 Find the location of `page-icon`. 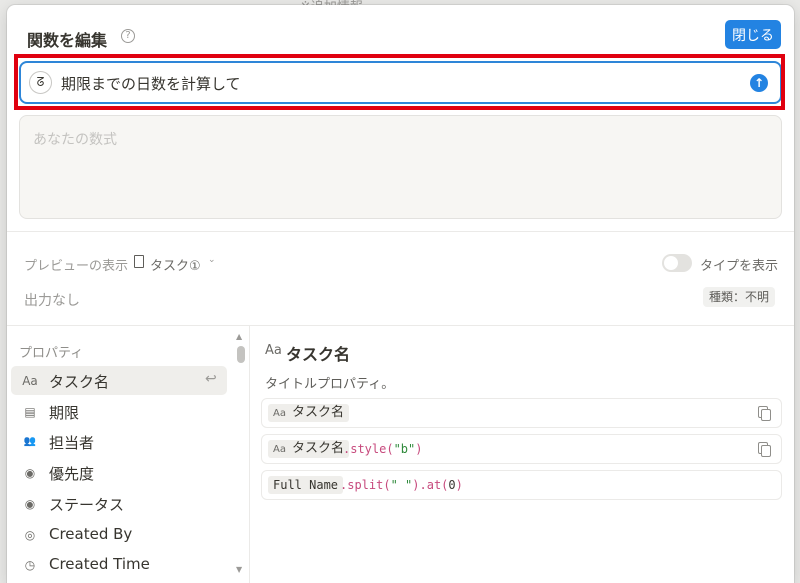

page-icon is located at coordinates (139, 261).